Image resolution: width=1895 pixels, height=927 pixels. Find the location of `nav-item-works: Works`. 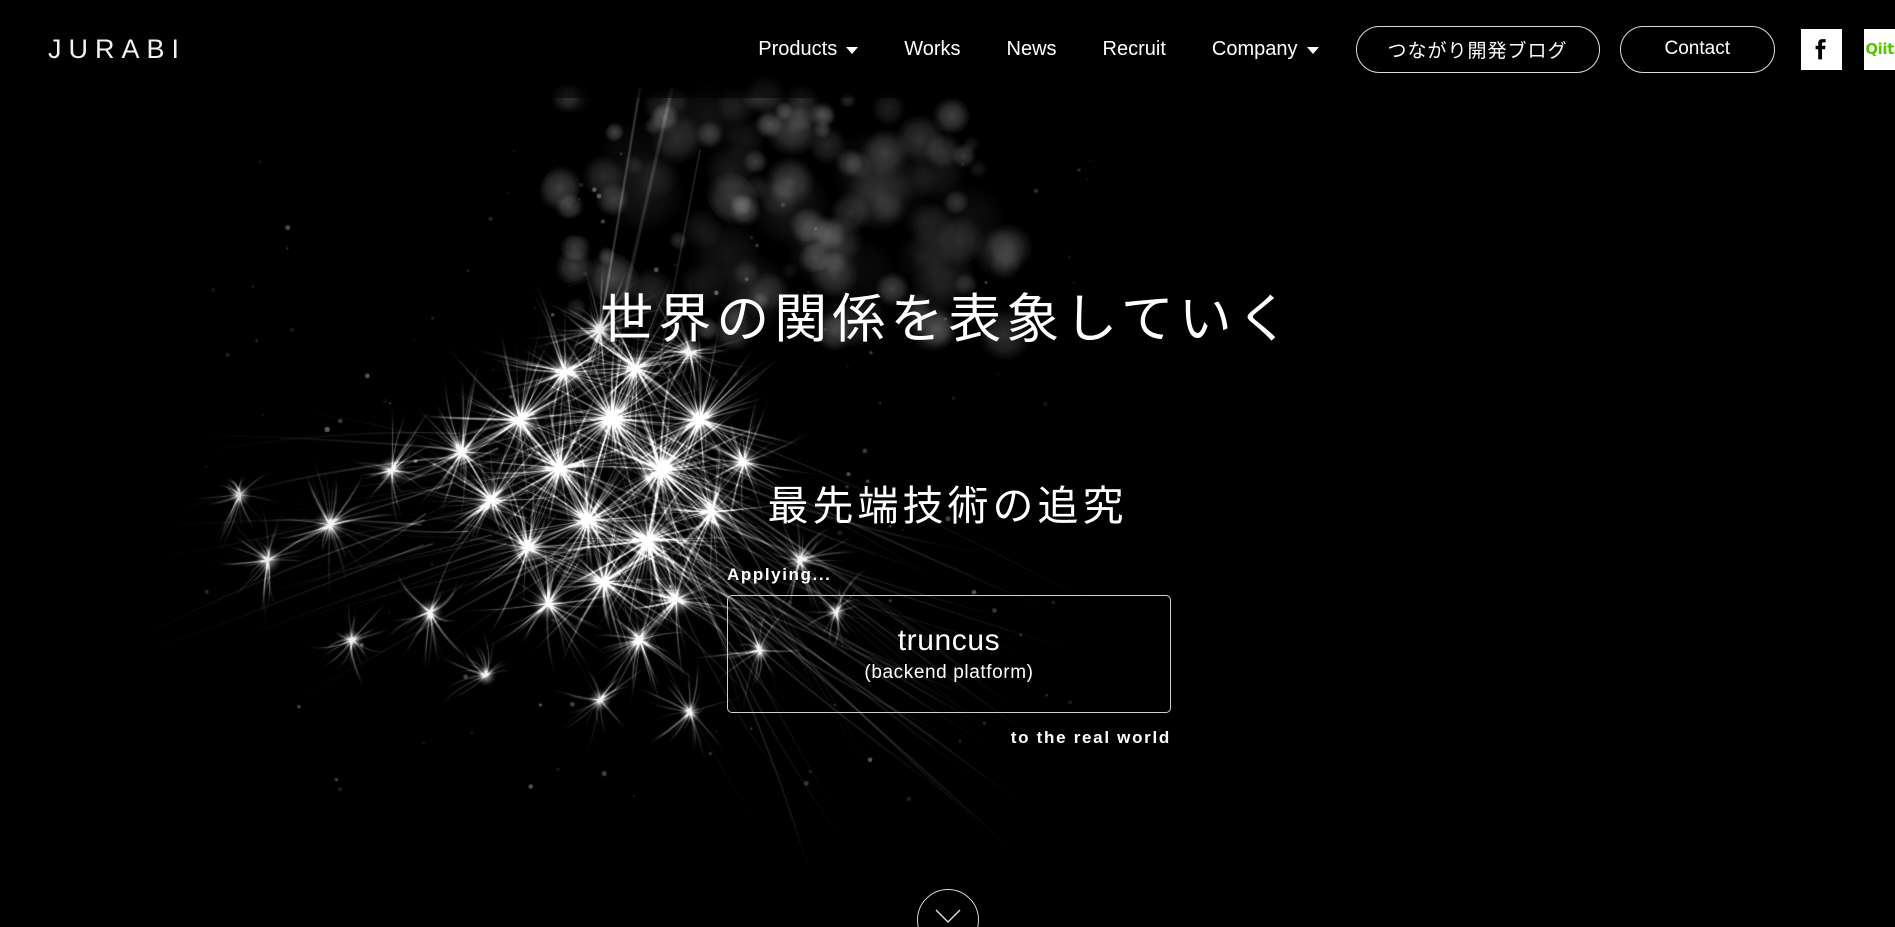

nav-item-works: Works is located at coordinates (932, 49).